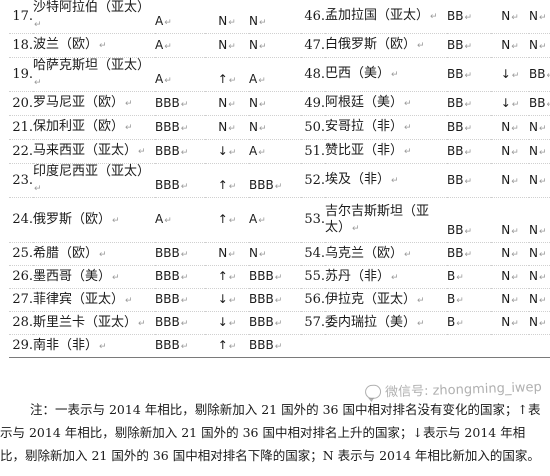  I want to click on rank-number: 24., so click(21, 220).